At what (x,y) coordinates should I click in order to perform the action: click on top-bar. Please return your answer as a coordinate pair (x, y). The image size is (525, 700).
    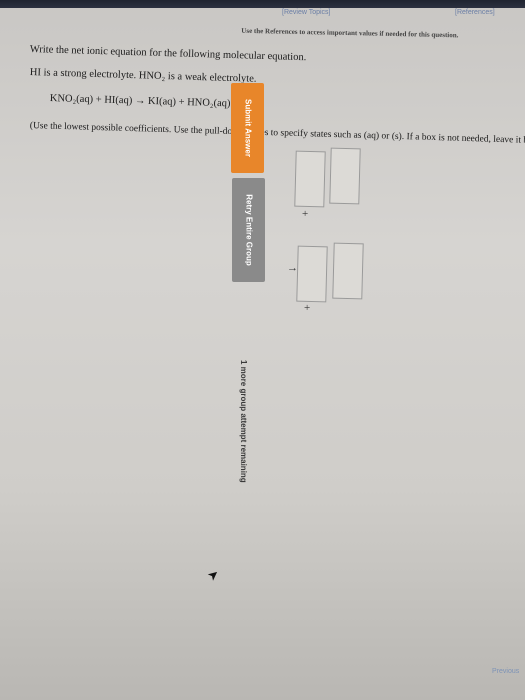
    Looking at the image, I should click on (262, 4).